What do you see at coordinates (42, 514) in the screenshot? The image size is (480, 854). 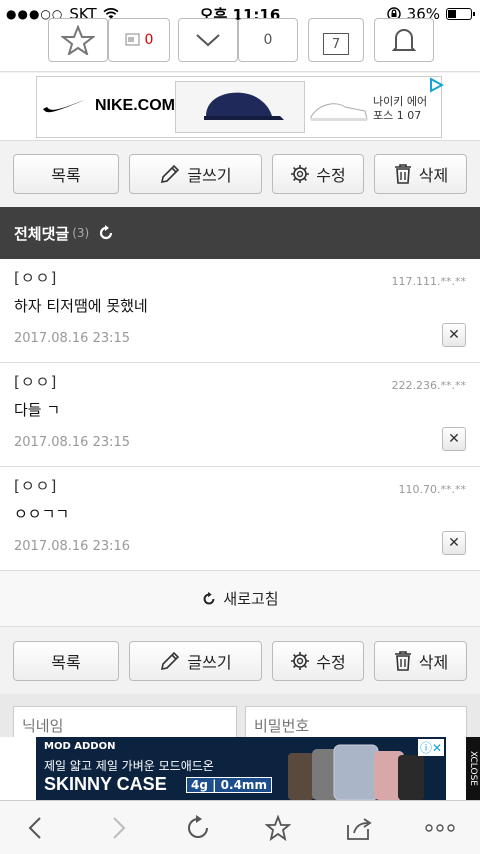 I see `comment-body: ㅇㅇㄱㄱ` at bounding box center [42, 514].